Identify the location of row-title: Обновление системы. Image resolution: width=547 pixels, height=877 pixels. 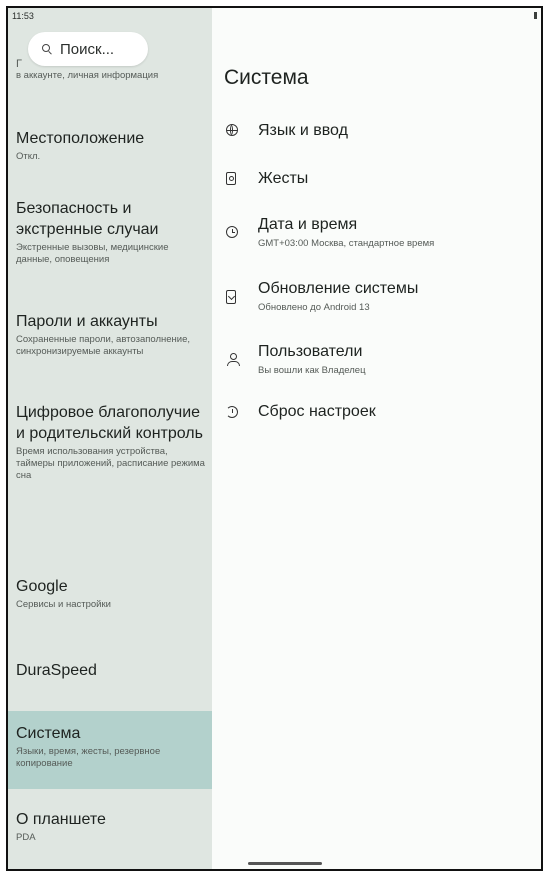
(338, 288).